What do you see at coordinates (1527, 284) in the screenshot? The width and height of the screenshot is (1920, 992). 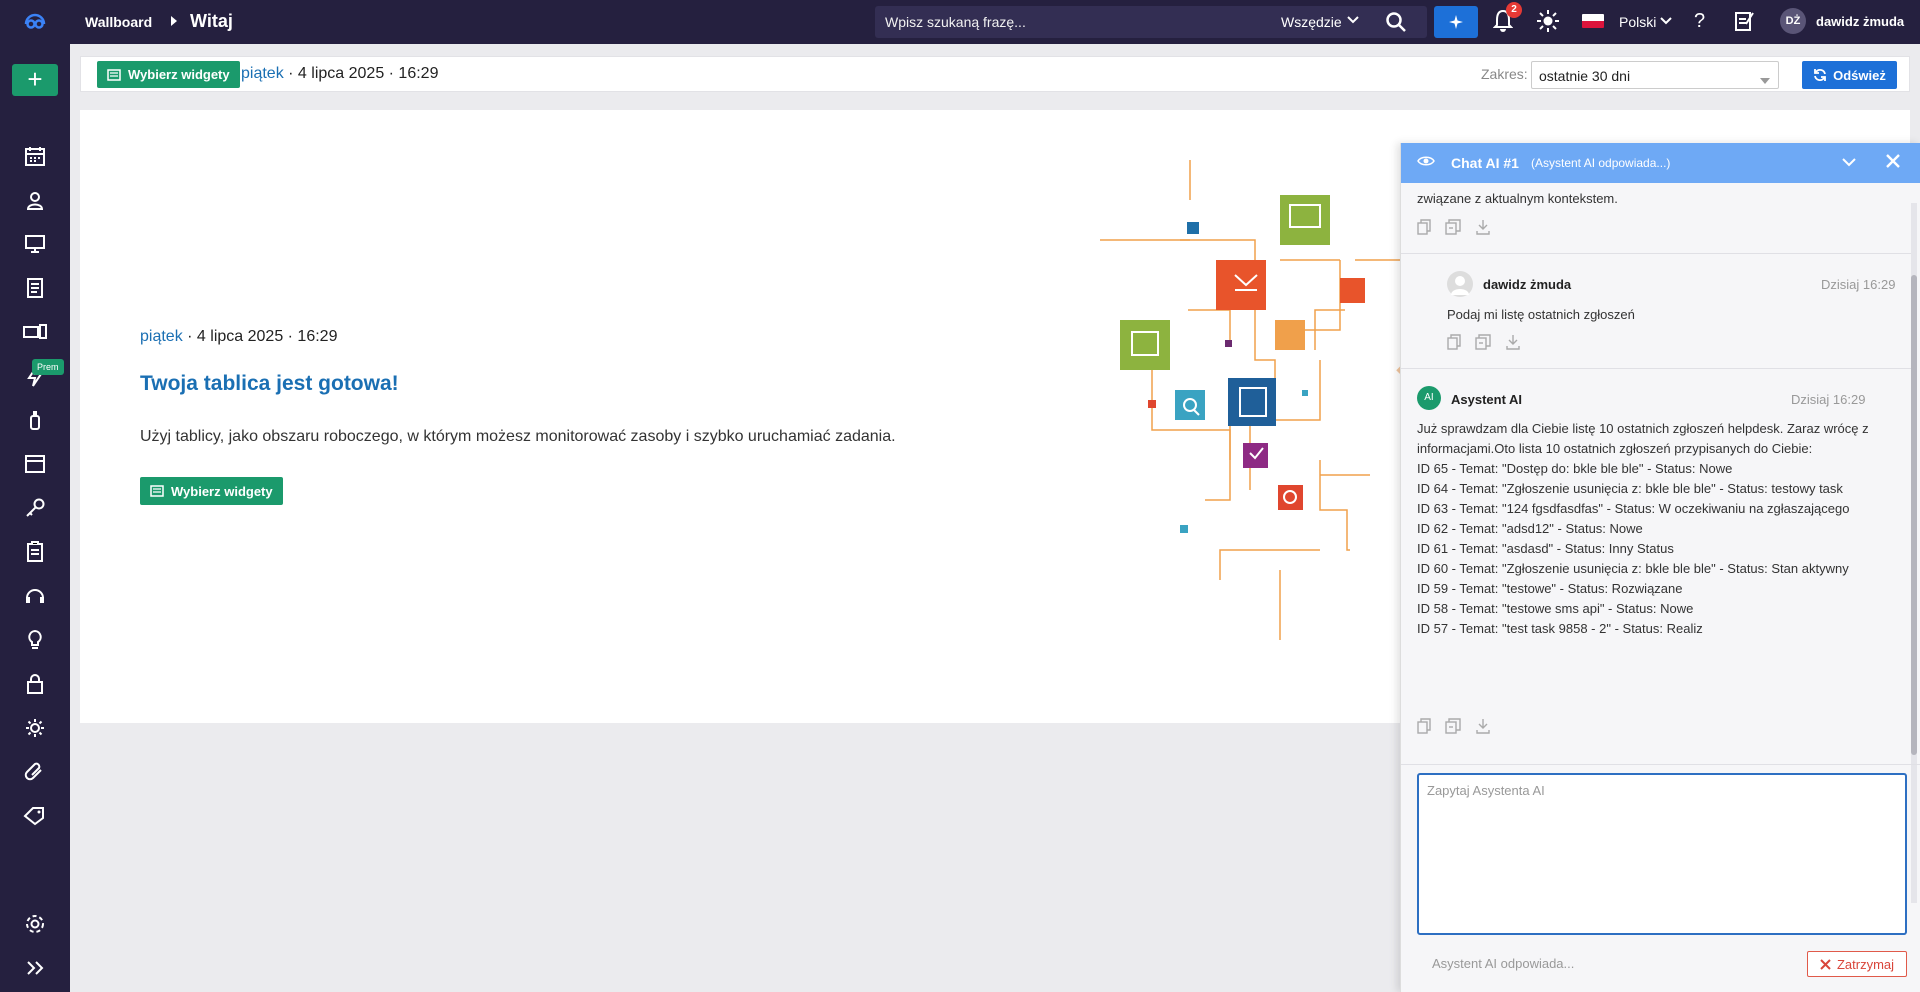 I see `message-author: dawidz żmuda` at bounding box center [1527, 284].